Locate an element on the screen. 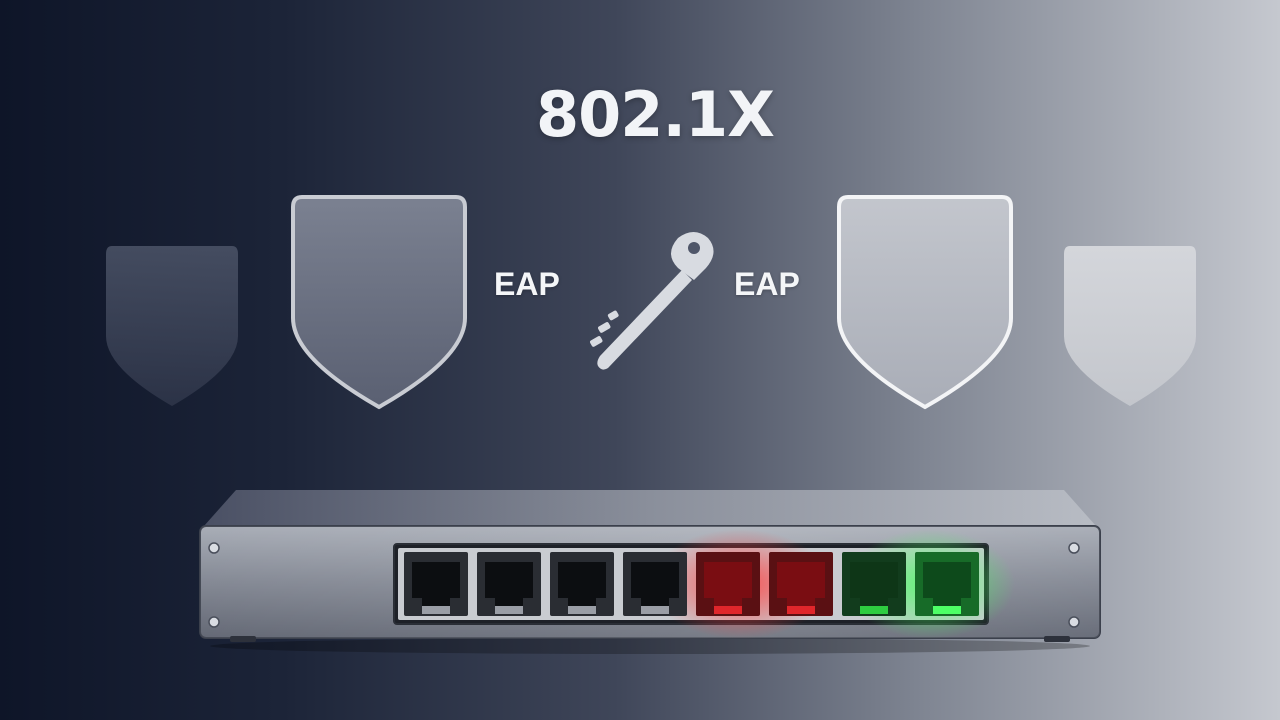  key-icon is located at coordinates (656, 299).